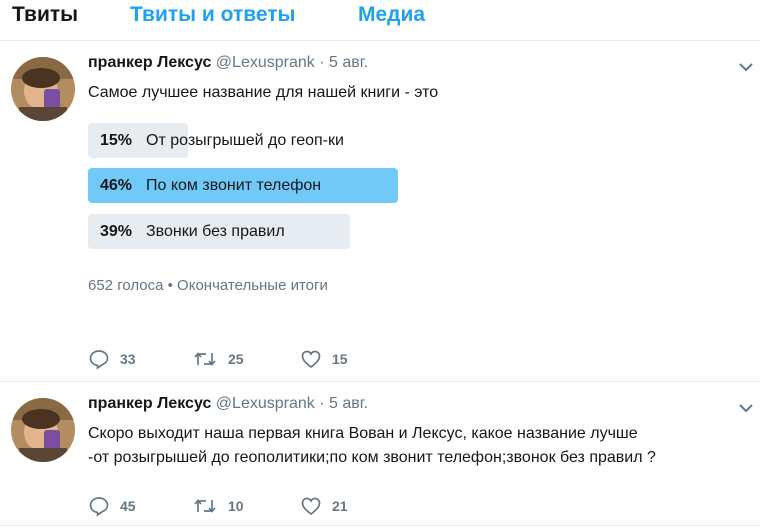  I want to click on profile-tabs: Твиты Твиты и ответы Медиа, so click(380, 20).